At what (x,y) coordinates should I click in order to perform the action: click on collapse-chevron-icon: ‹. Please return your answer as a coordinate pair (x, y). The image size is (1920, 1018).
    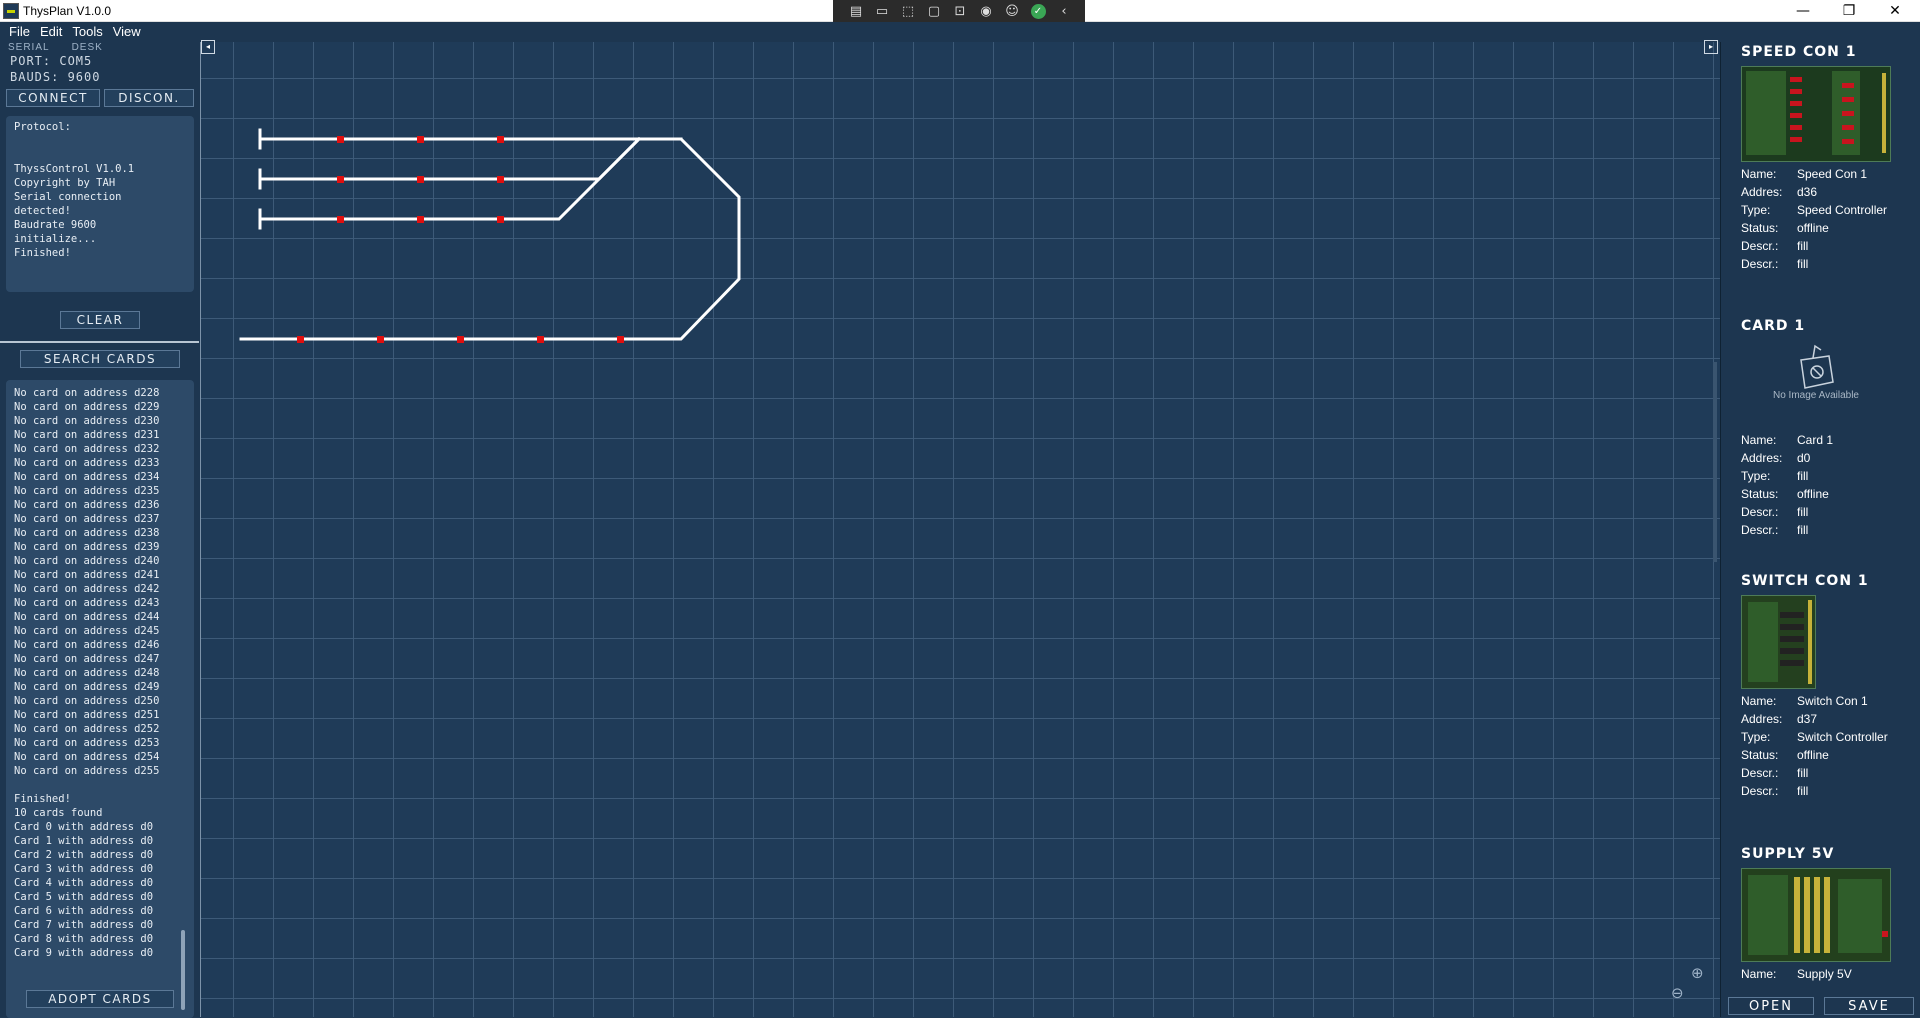
    Looking at the image, I should click on (1064, 11).